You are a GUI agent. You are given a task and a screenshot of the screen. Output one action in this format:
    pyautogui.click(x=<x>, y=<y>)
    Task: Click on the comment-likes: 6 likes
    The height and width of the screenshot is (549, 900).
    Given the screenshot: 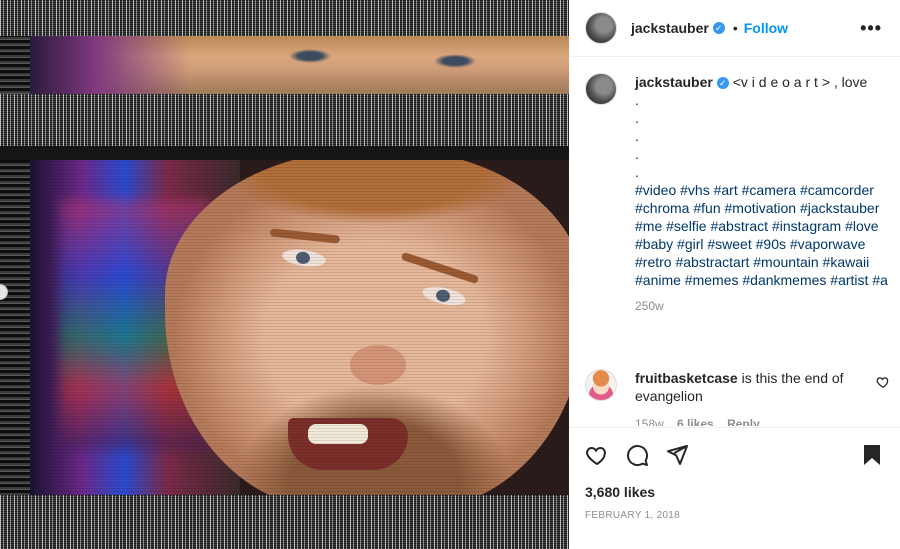 What is the action you would take?
    pyautogui.click(x=695, y=421)
    